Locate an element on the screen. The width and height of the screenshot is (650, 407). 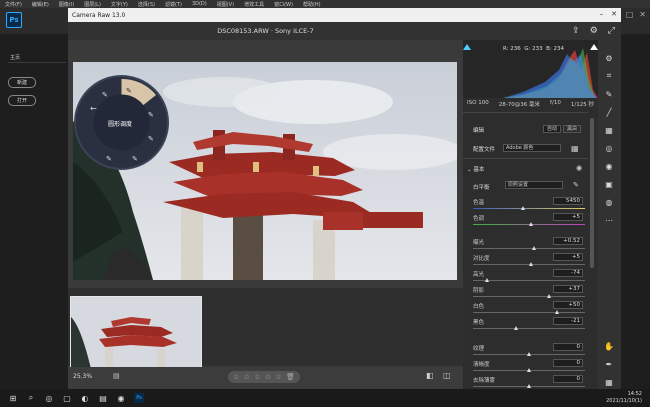
menu-image: 图像(I) is located at coordinates (66, 4).